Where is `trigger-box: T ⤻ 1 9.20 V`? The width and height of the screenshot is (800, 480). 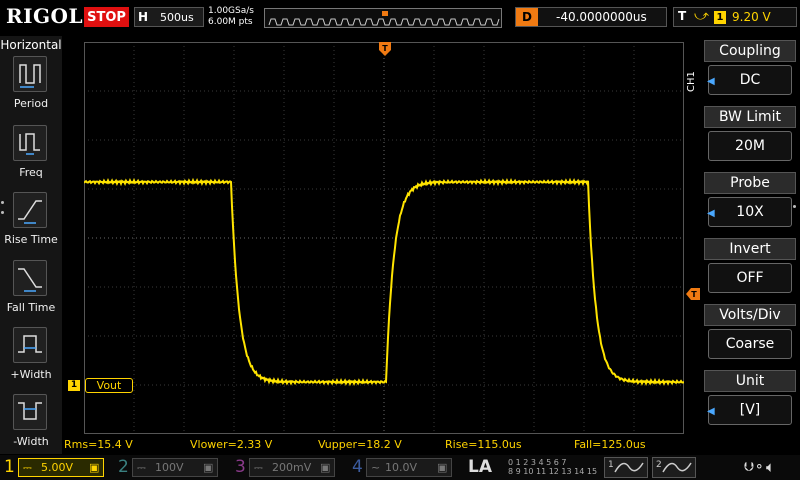
trigger-box: T ⤻ 1 9.20 V is located at coordinates (735, 17).